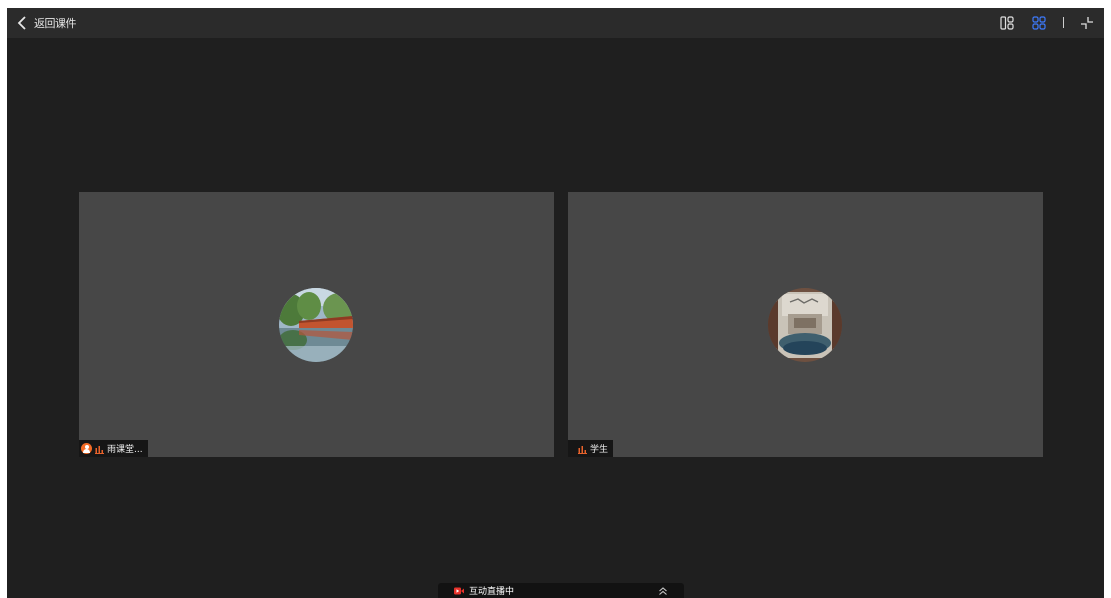 This screenshot has height=598, width=1111. What do you see at coordinates (599, 450) in the screenshot?
I see `participant-name: 学生` at bounding box center [599, 450].